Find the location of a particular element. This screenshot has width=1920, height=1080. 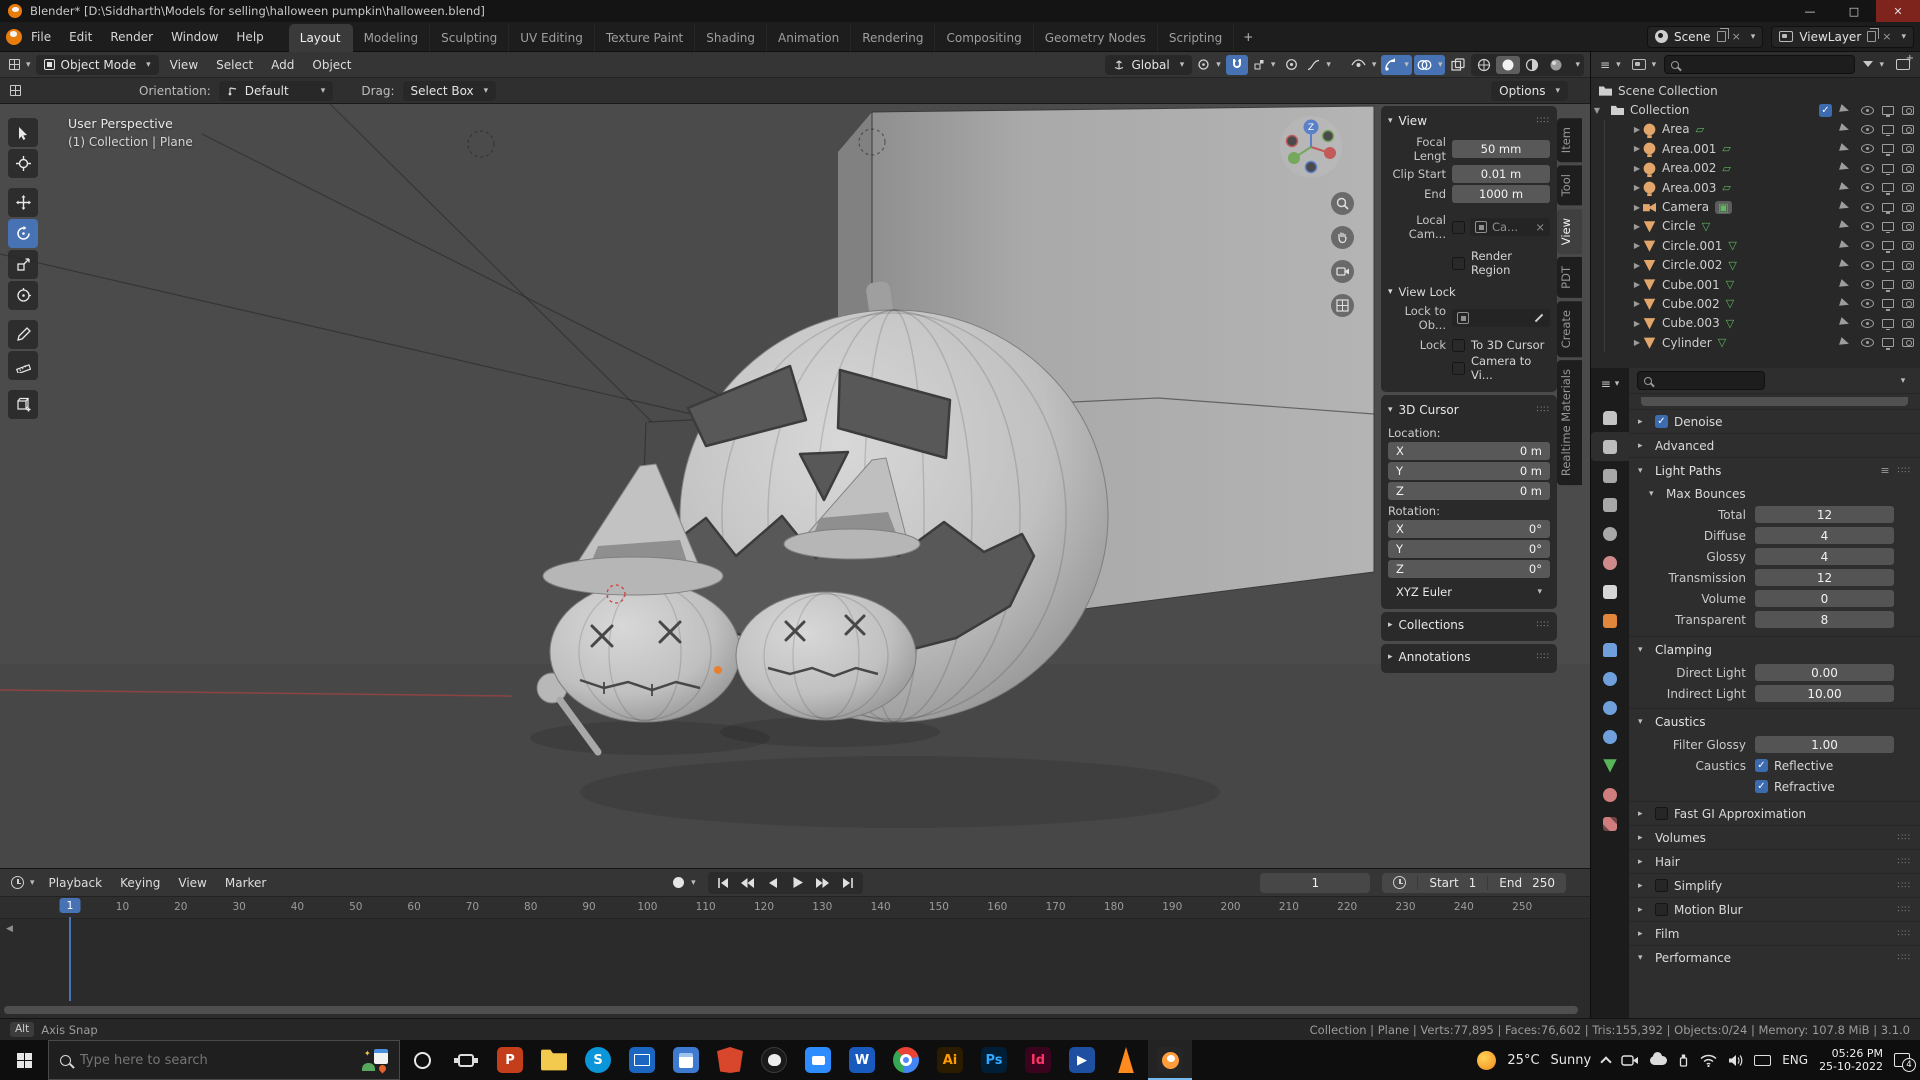

transform-tool is located at coordinates (23, 295).